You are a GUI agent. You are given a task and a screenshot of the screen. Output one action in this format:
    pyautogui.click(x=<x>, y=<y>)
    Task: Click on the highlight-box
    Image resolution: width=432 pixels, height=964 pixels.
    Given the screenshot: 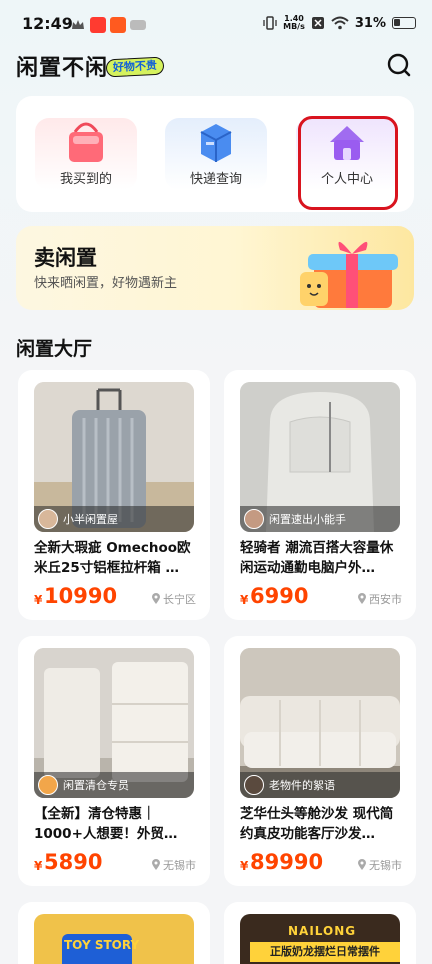 What is the action you would take?
    pyautogui.click(x=348, y=163)
    